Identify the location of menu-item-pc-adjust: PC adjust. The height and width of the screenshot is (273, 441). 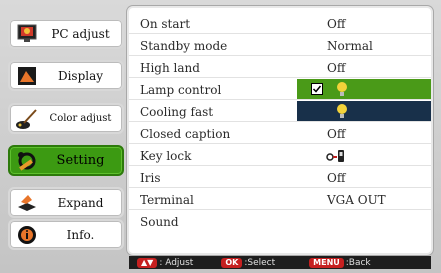
(66, 33).